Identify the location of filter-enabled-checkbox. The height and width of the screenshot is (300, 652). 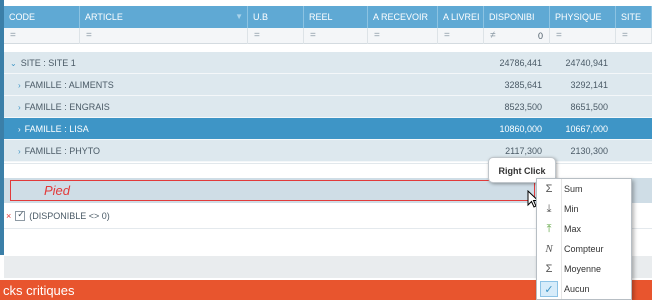
(20, 215).